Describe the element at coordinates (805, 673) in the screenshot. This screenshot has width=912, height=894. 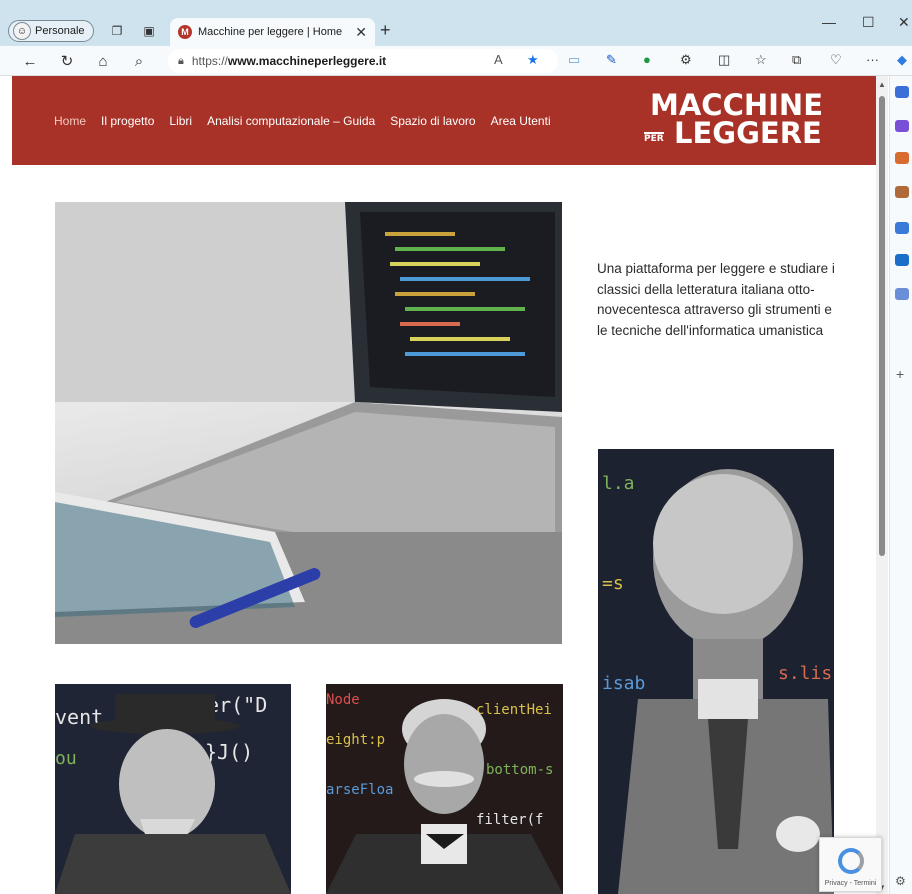
I see `svg-text: s.lis` at that location.